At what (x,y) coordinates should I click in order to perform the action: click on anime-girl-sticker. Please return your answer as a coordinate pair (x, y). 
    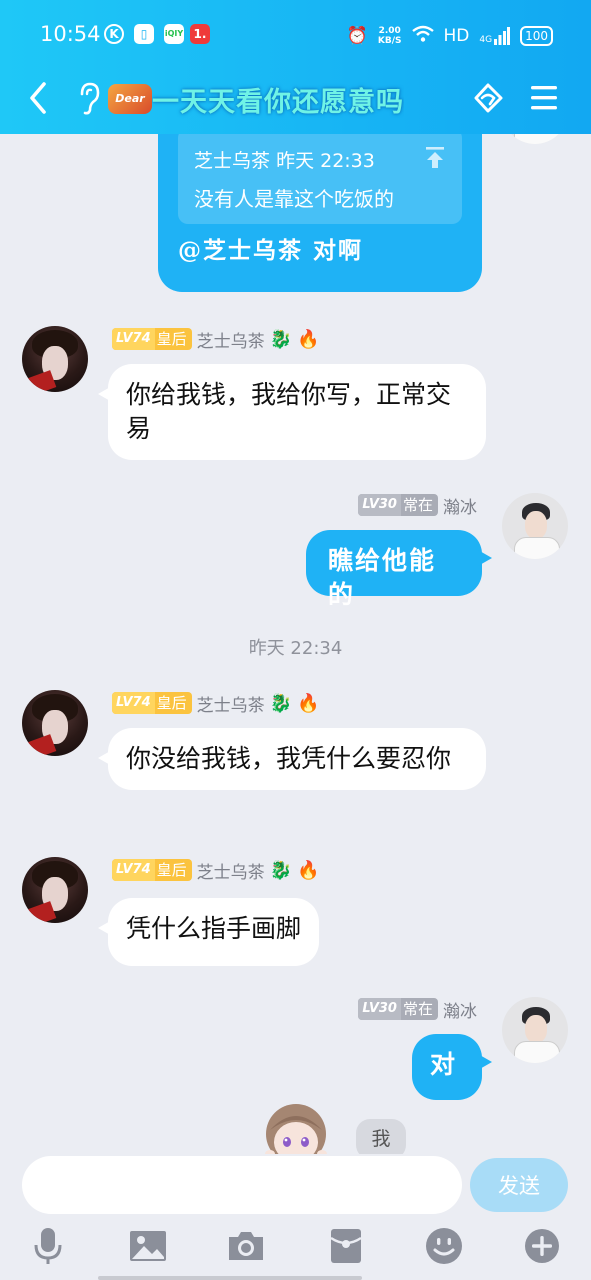
    Looking at the image, I should click on (296, 1129).